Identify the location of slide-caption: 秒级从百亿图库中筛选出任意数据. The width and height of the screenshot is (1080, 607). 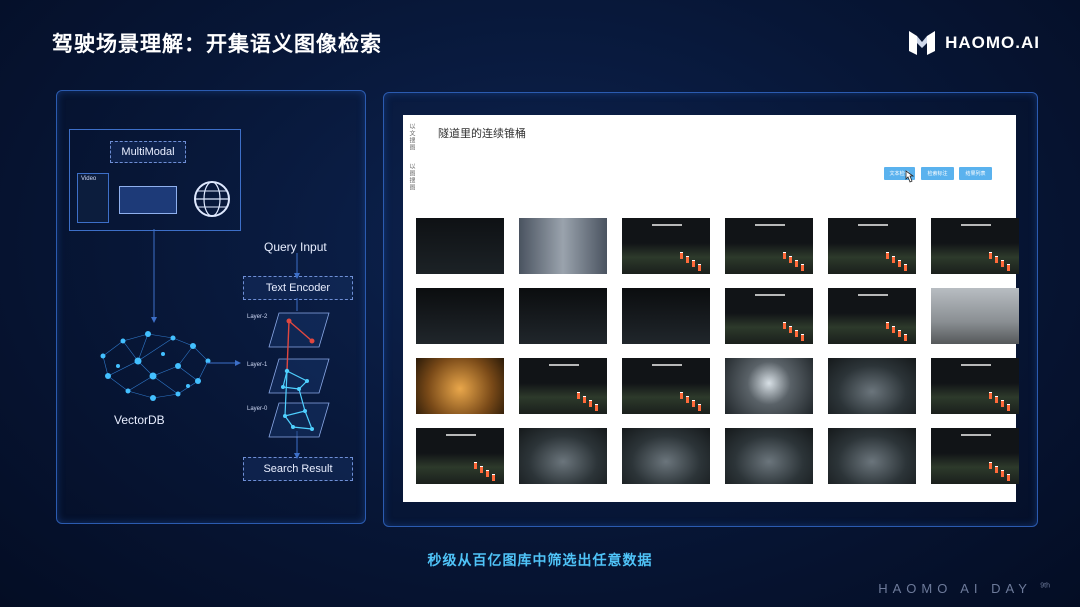
(540, 561).